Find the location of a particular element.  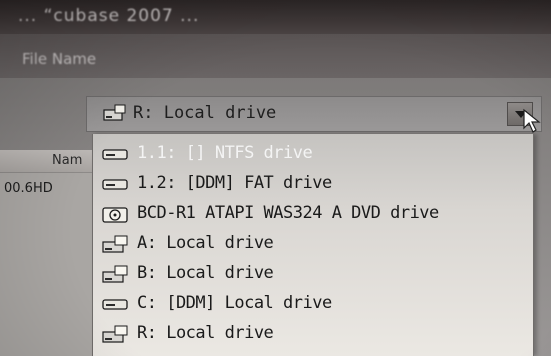

dropdown-item: C: [DDM] Local drive is located at coordinates (313, 304).